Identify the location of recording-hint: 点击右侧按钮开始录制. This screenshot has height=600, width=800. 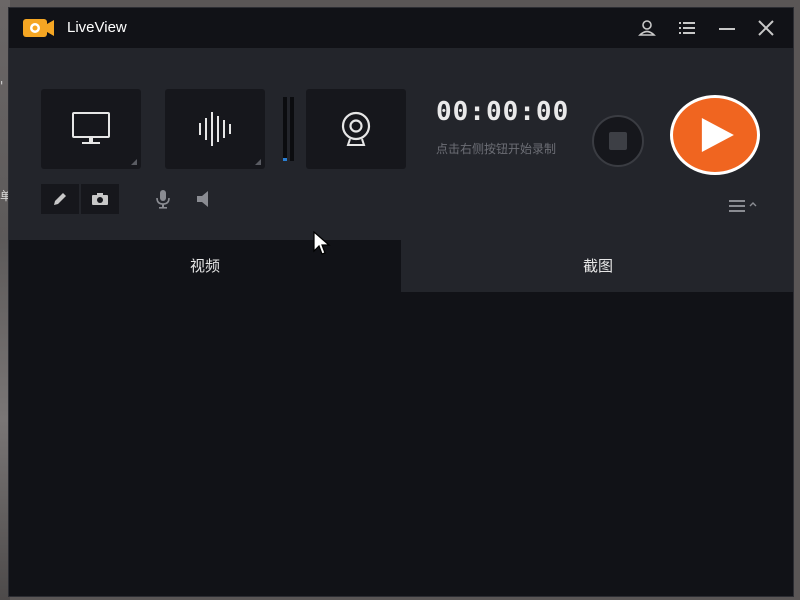
(496, 149).